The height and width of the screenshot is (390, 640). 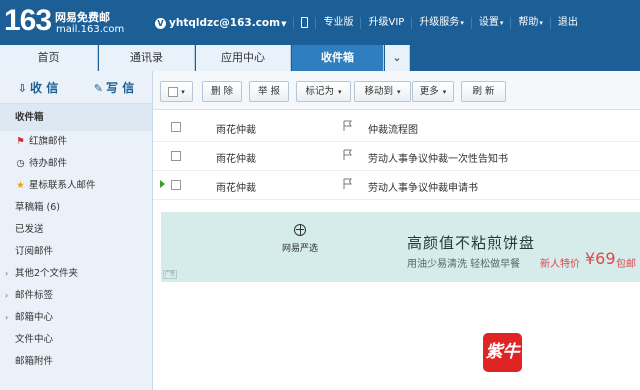 What do you see at coordinates (48, 163) in the screenshot?
I see `sidebar-item-label: 待办邮件` at bounding box center [48, 163].